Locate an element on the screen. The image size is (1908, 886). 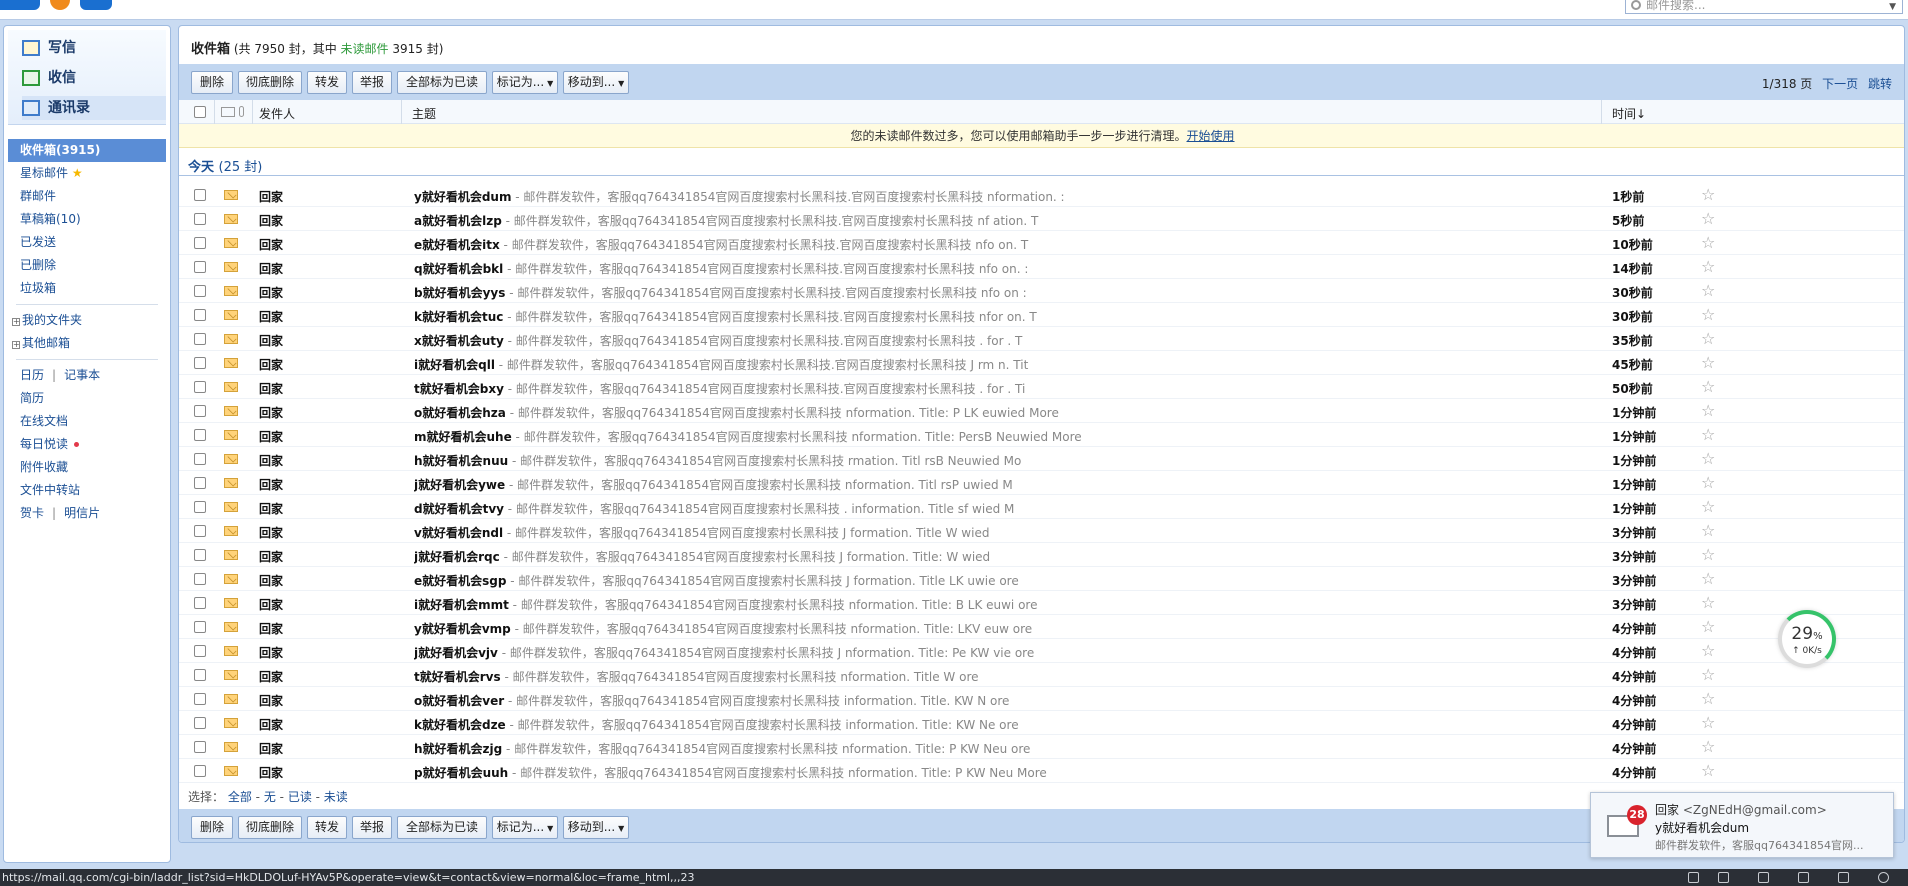
chevron-down-icon: ▼ is located at coordinates (1892, 7).